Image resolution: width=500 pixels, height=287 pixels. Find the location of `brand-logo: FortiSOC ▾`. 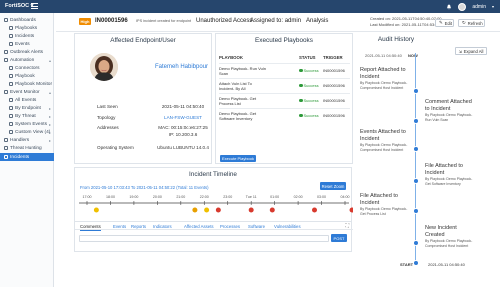

brand-logo: FortiSOC ▾ is located at coordinates (19, 6).